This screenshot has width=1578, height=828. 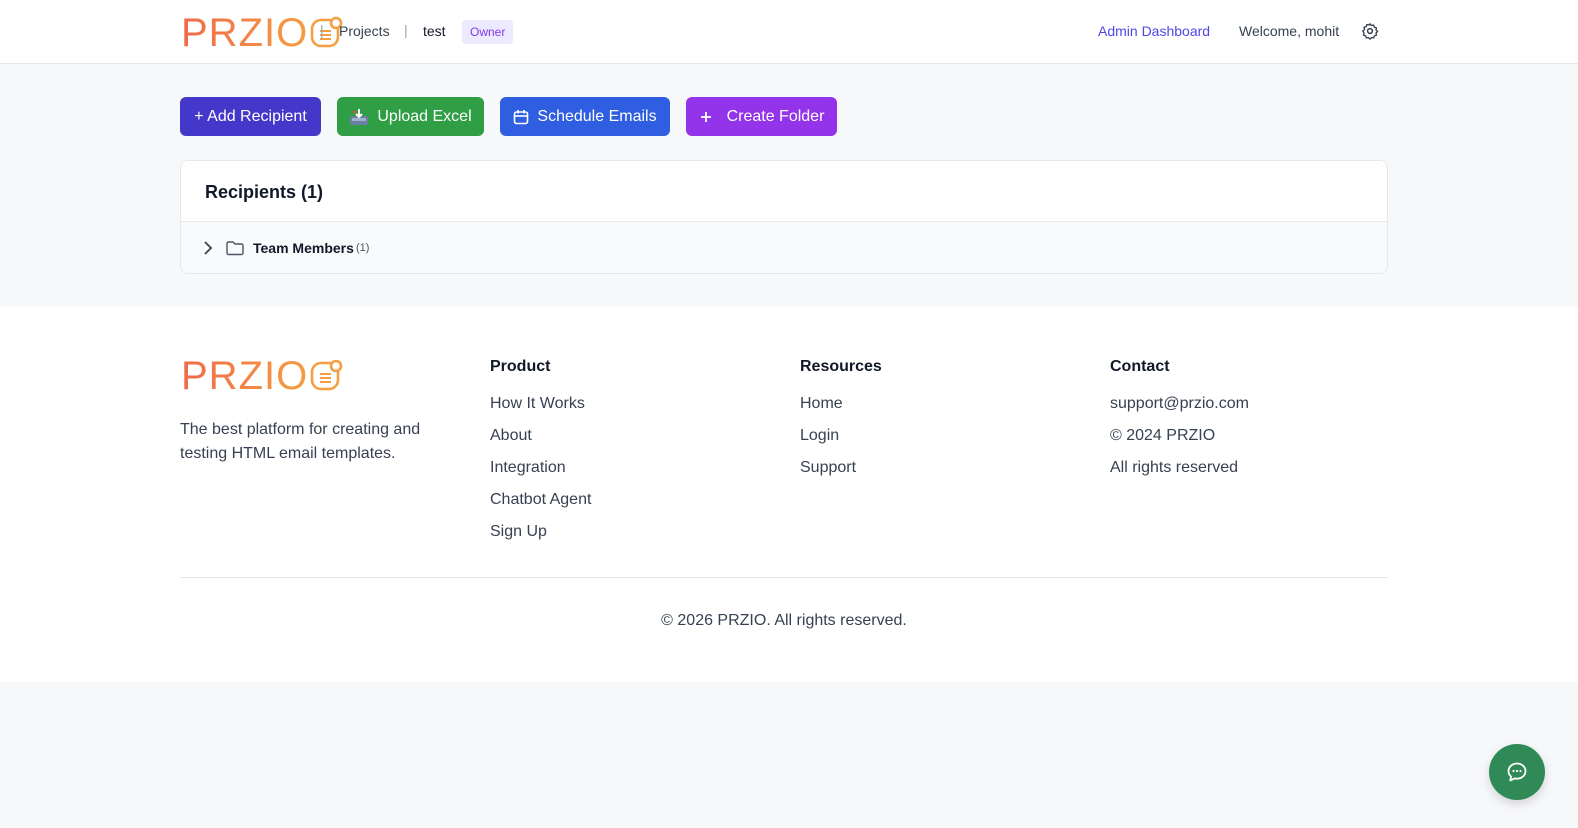 I want to click on footer-copyright: © 2026 PRZIO. All rights reserved., so click(x=784, y=620).